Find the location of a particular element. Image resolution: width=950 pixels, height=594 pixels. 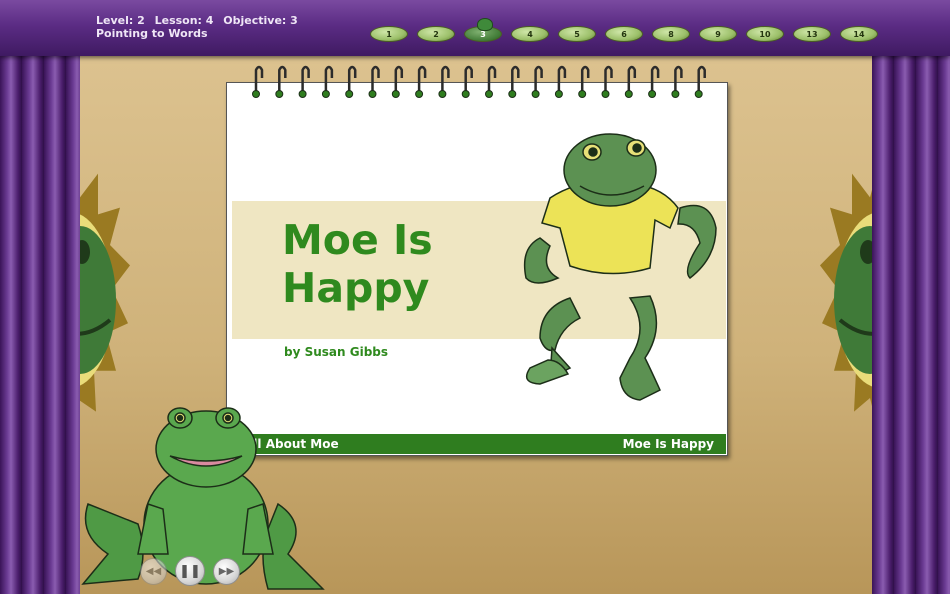

lily-pad-number: 10 is located at coordinates (765, 34).